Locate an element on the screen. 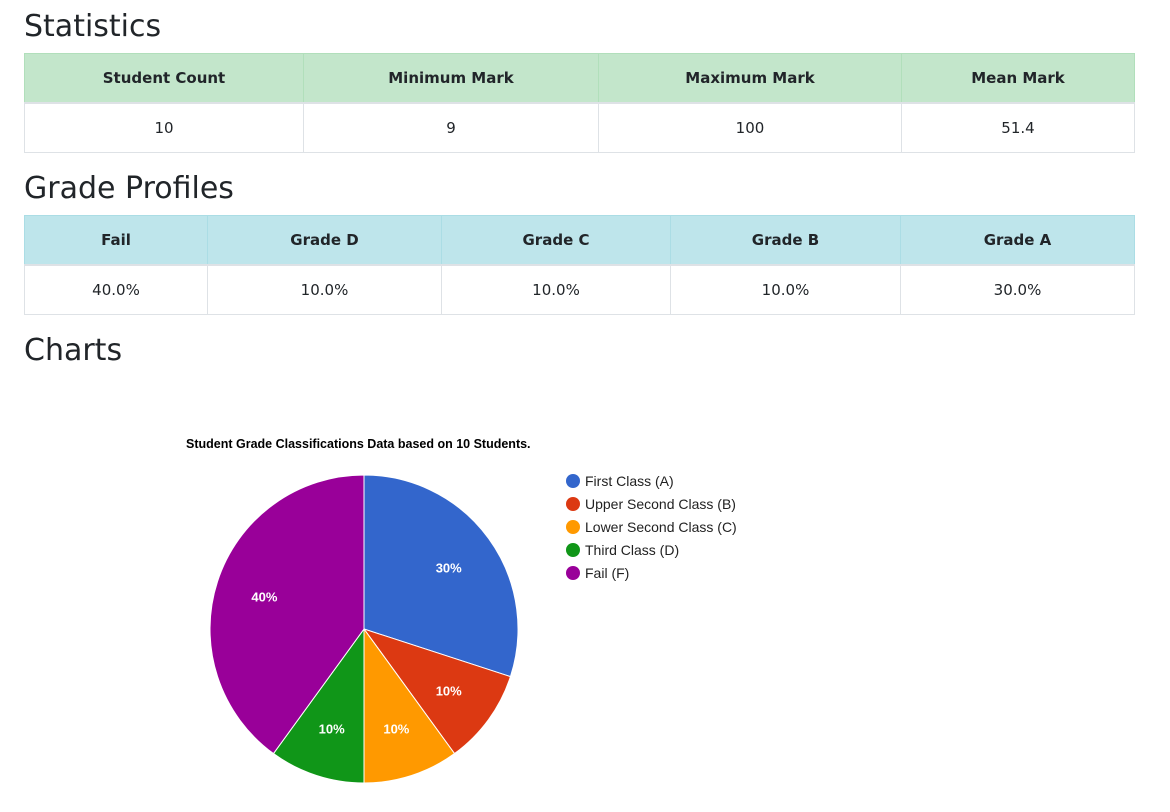 The height and width of the screenshot is (812, 1170). header-fail: Fail is located at coordinates (116, 240).